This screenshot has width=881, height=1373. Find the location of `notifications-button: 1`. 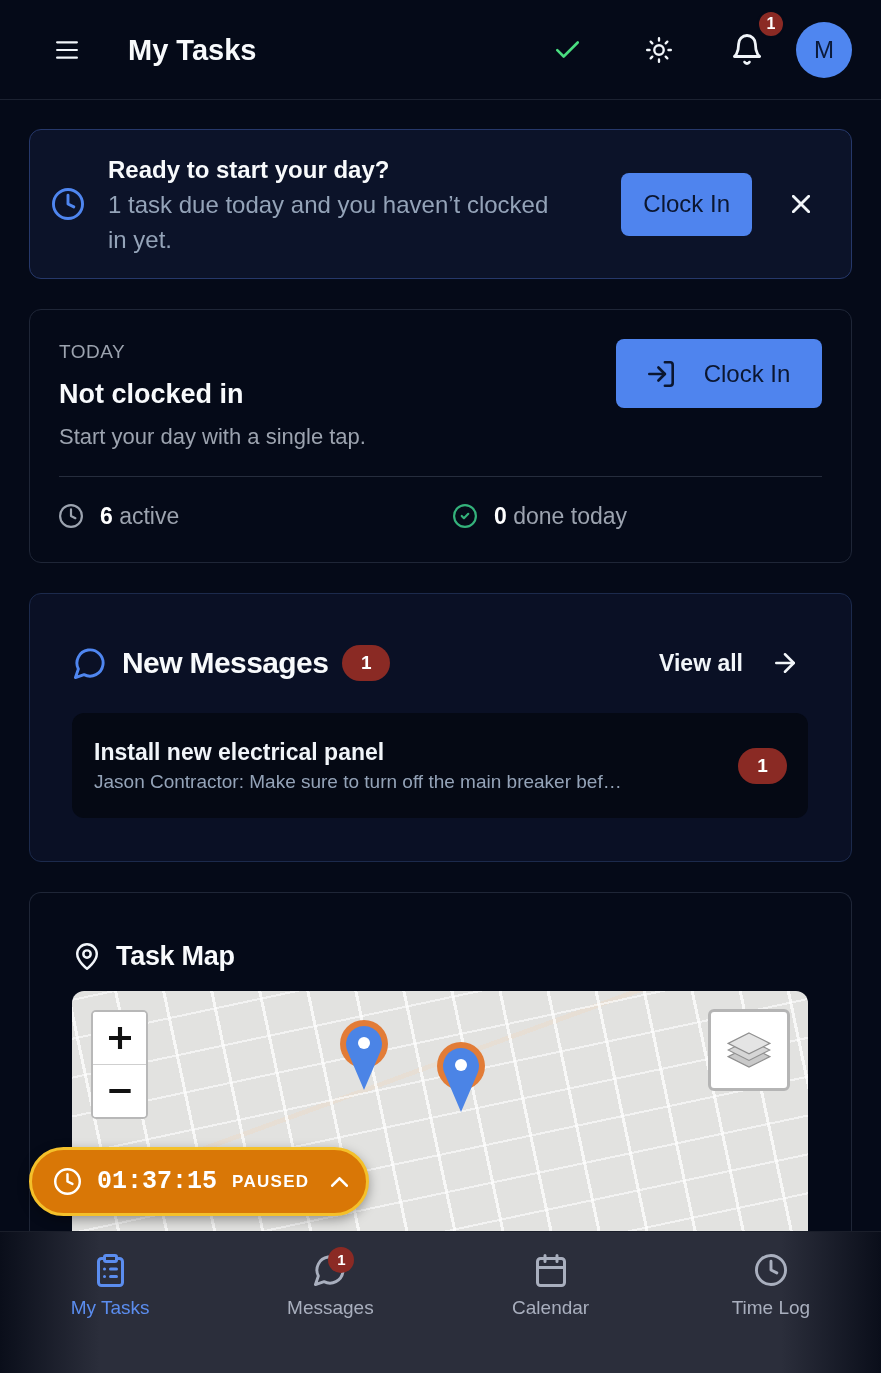

notifications-button: 1 is located at coordinates (755, 40).